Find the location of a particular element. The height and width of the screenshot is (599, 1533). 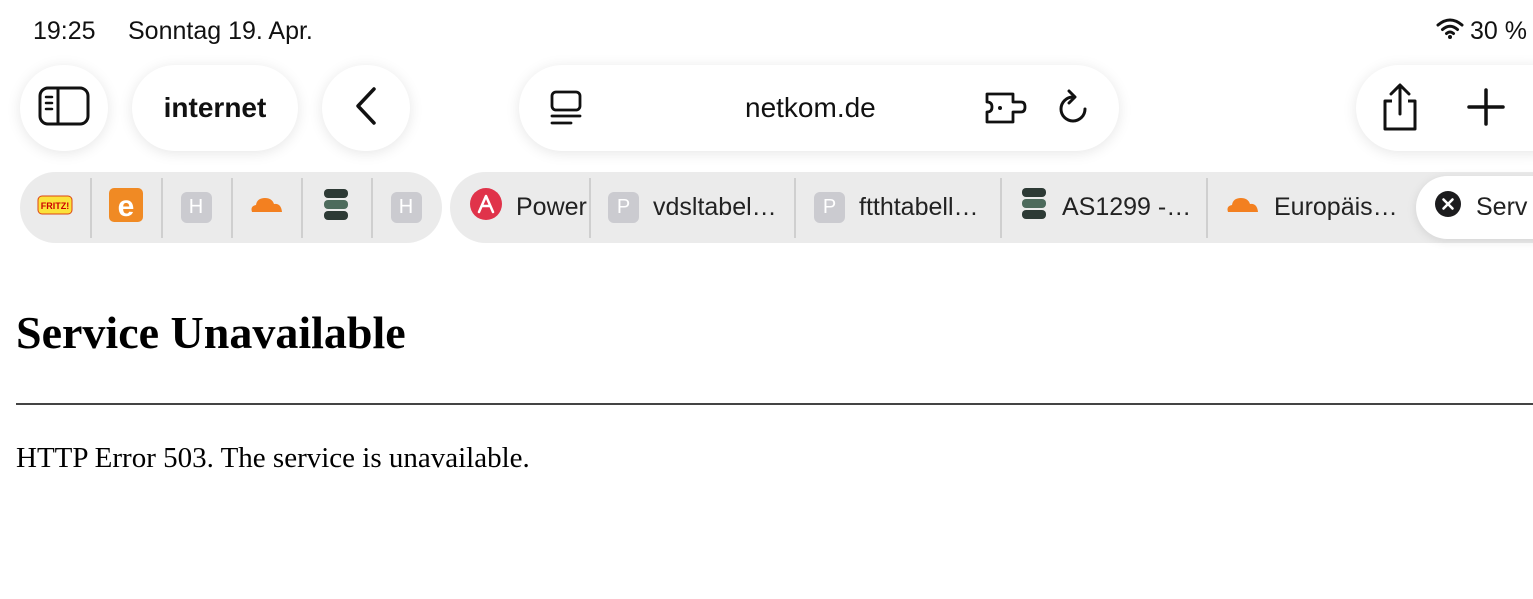

pinned-tab-e: e is located at coordinates (126, 207).